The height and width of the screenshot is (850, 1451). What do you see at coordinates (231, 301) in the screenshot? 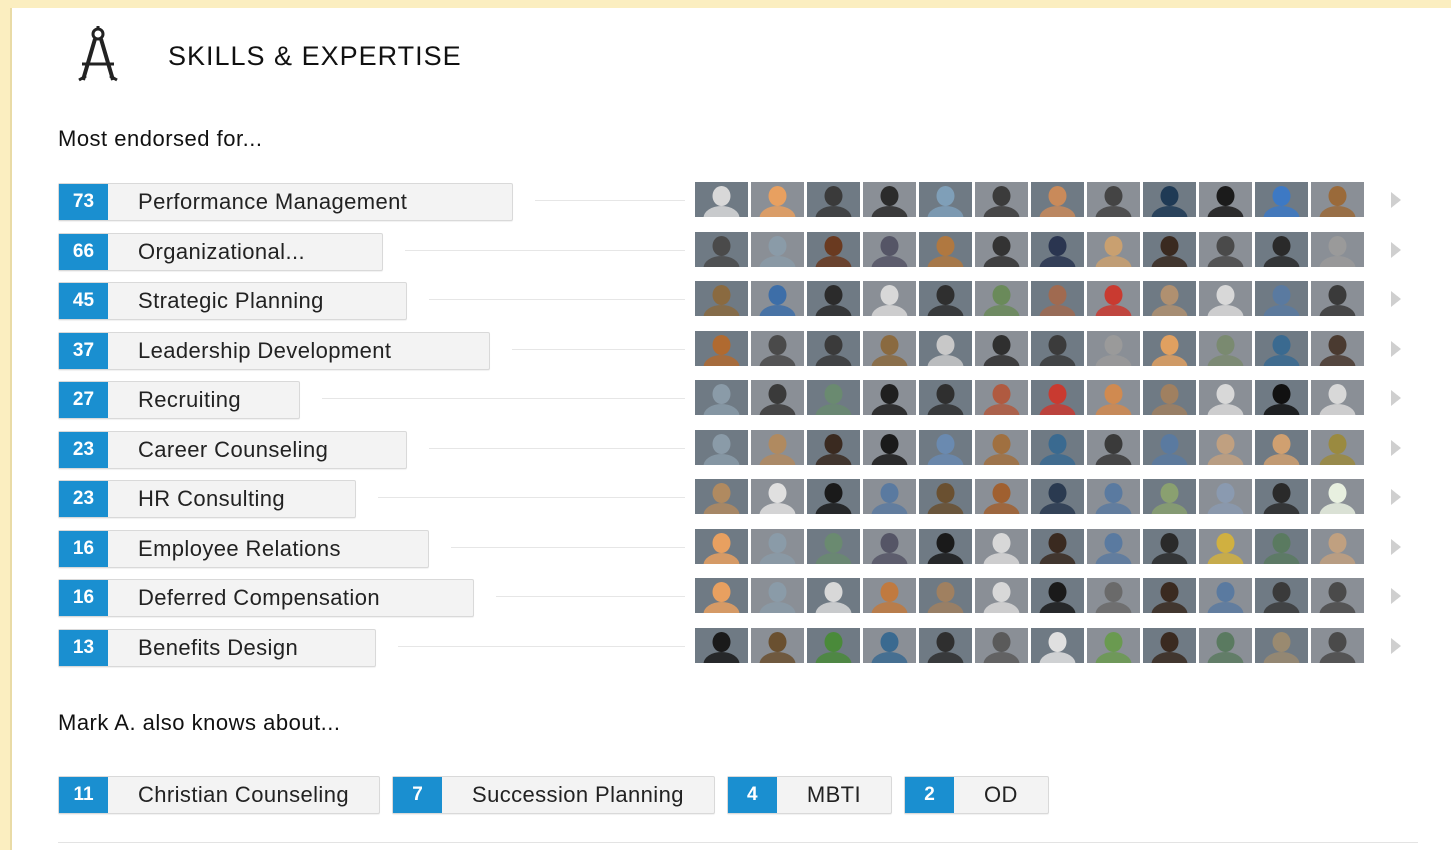
I see `skill-name: Strategic Planning` at bounding box center [231, 301].